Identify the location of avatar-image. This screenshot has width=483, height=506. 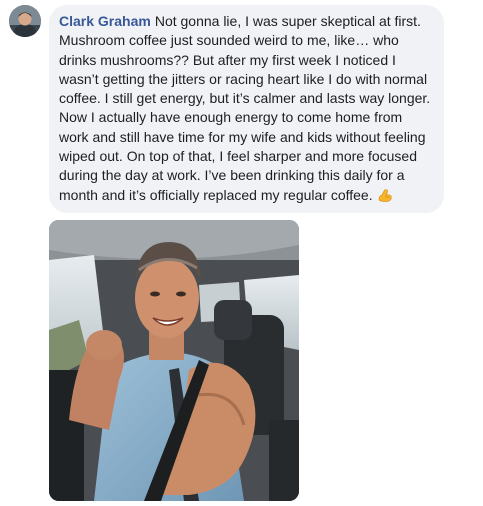
(25, 21).